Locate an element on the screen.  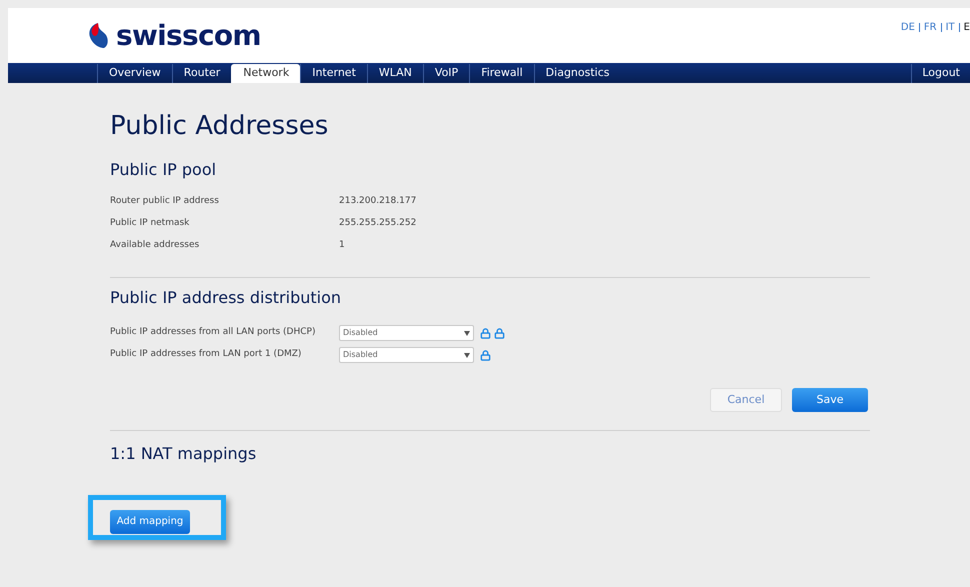
nav-tab: Firewall is located at coordinates (501, 73).